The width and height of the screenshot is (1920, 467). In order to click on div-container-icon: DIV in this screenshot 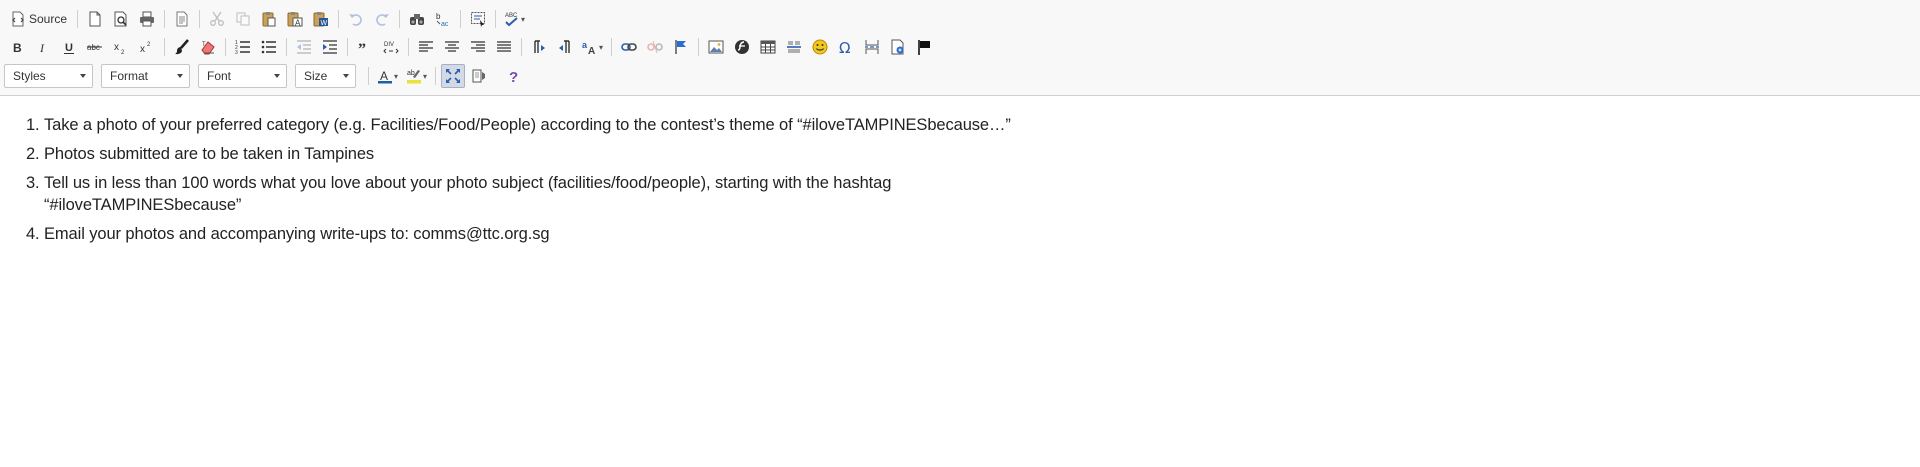, I will do `click(391, 48)`.